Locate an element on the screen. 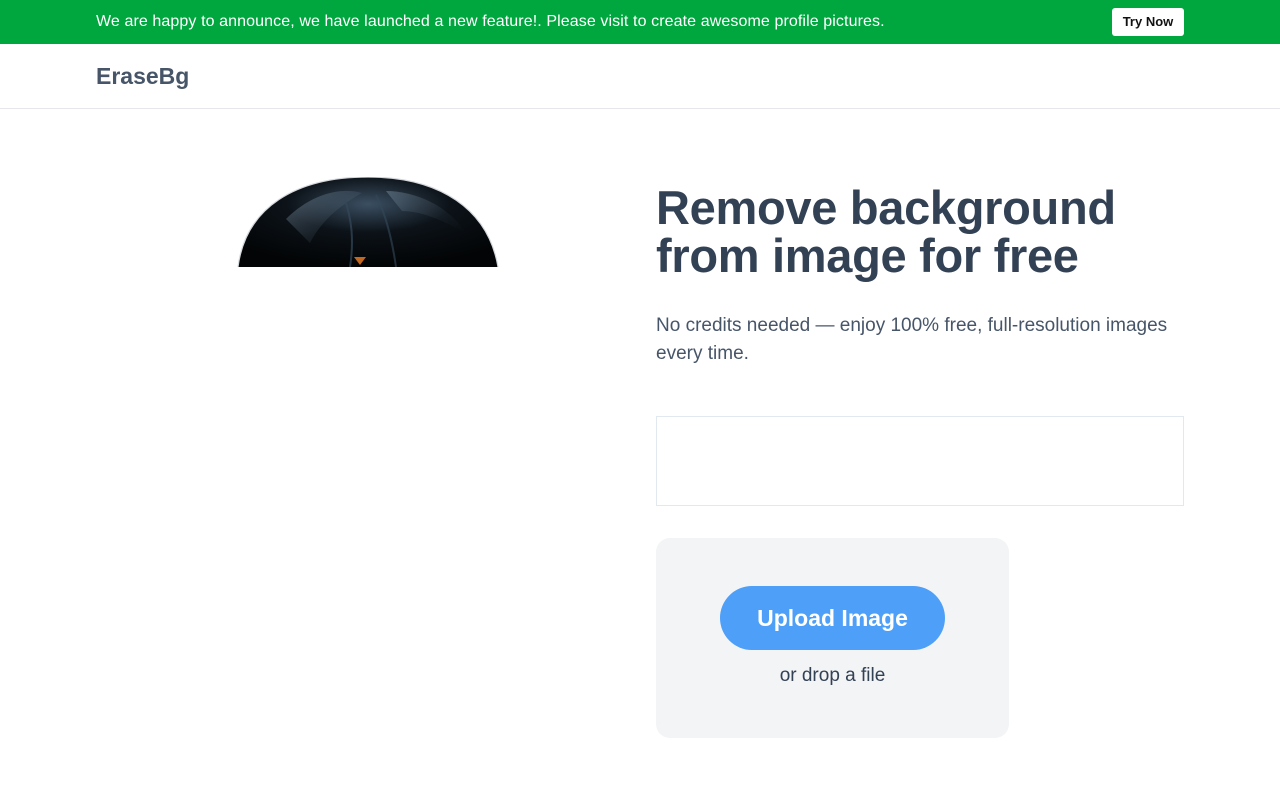  empty-content-box is located at coordinates (920, 461).